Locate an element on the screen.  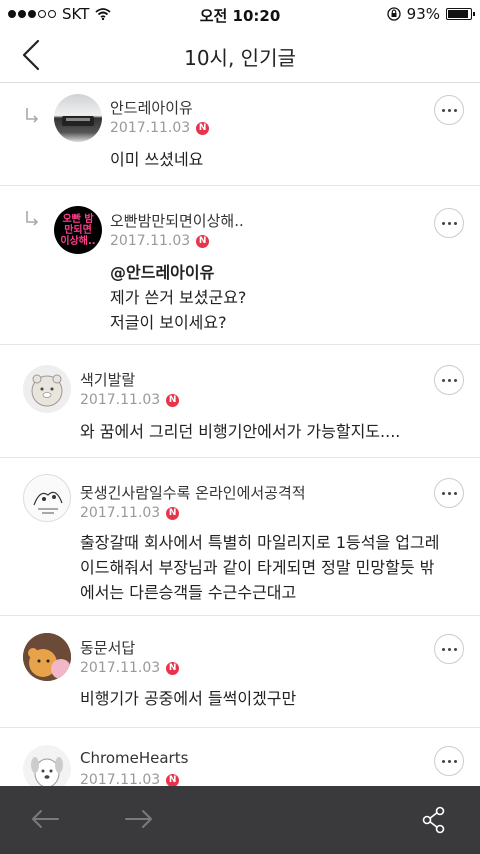
page-title: 10시, 인기글 is located at coordinates (240, 58).